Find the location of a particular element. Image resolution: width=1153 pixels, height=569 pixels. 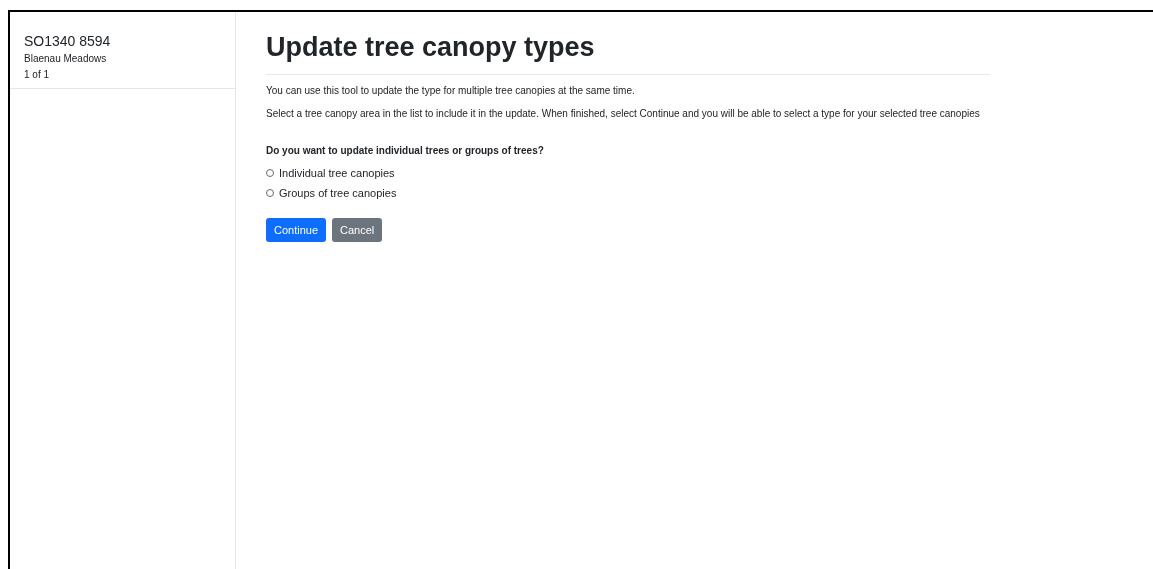

place-name: Blaenau Meadows is located at coordinates (66, 59).